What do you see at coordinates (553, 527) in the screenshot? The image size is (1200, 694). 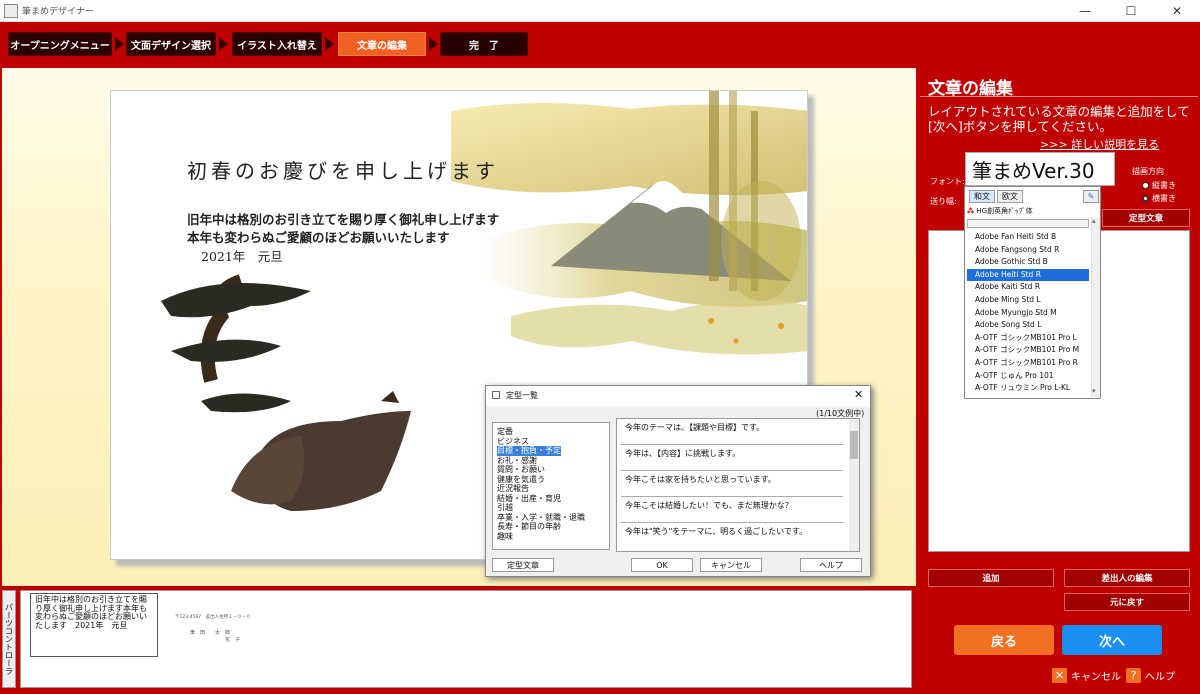 I see `tree-item: 長寿・節目の年齢` at bounding box center [553, 527].